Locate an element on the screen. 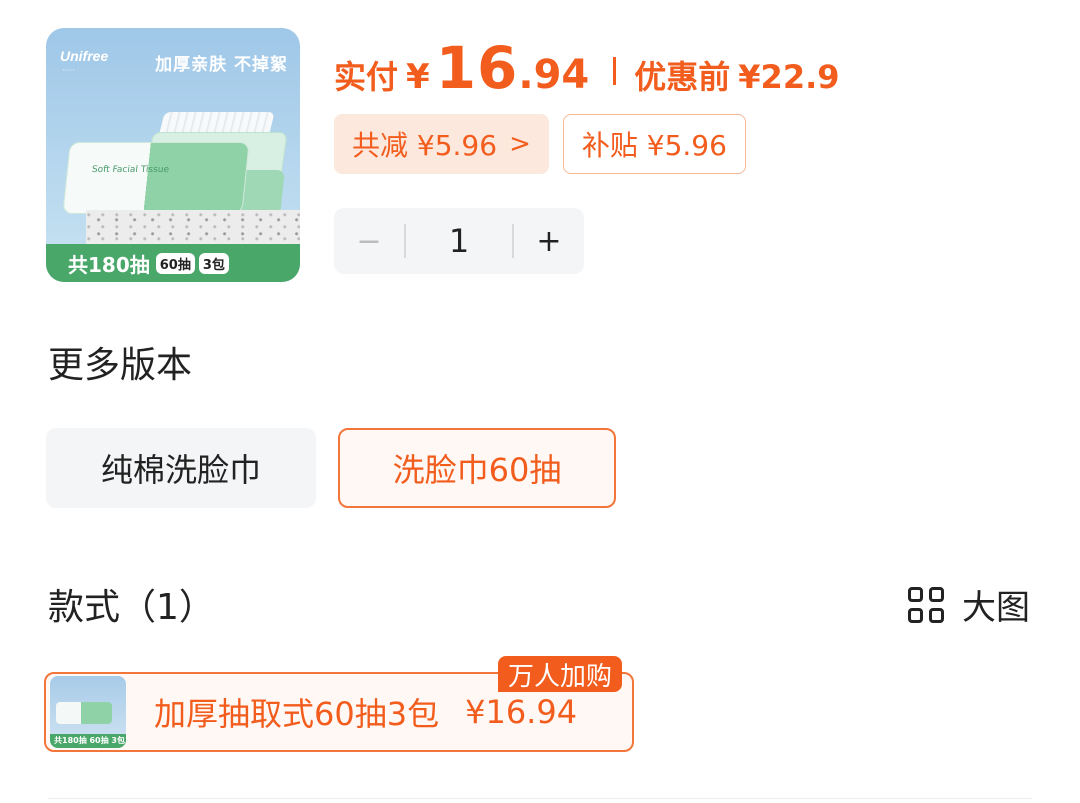  tissue-pack-front: Soft Facial Tissue is located at coordinates (156, 178).